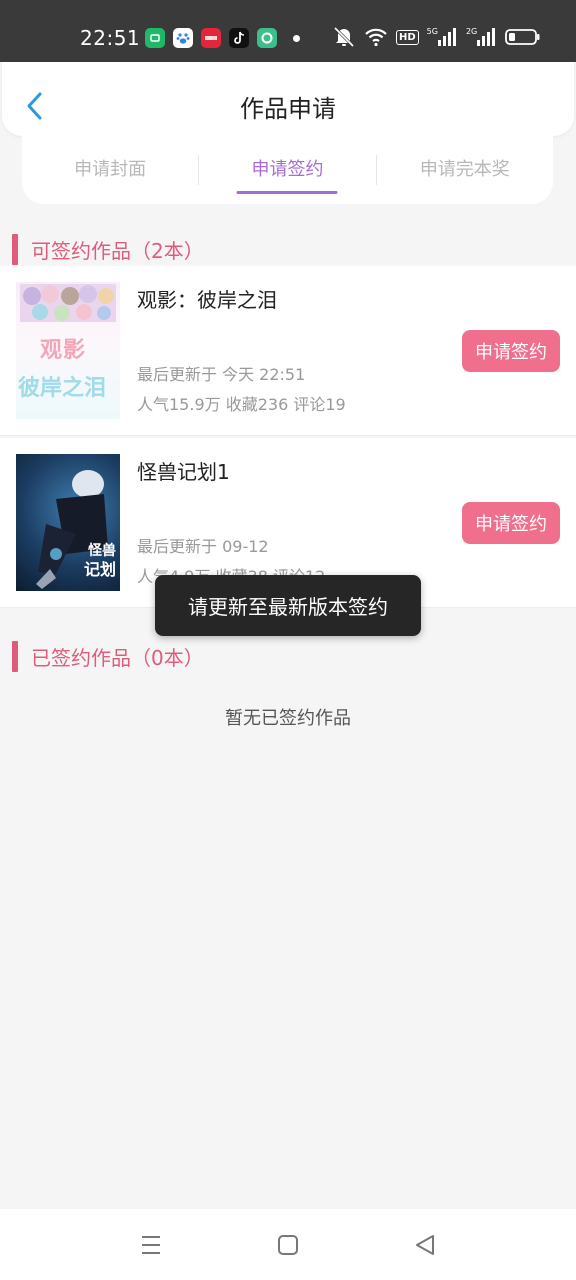  What do you see at coordinates (207, 300) in the screenshot?
I see `work-title: 观影：彼岸之泪` at bounding box center [207, 300].